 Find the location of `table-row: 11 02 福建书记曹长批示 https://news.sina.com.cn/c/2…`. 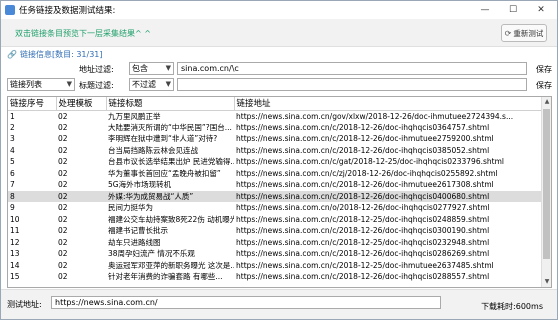

table-row: 11 02 福建书记曹长批示 https://news.sina.com.cn/c/2… is located at coordinates (275, 231).